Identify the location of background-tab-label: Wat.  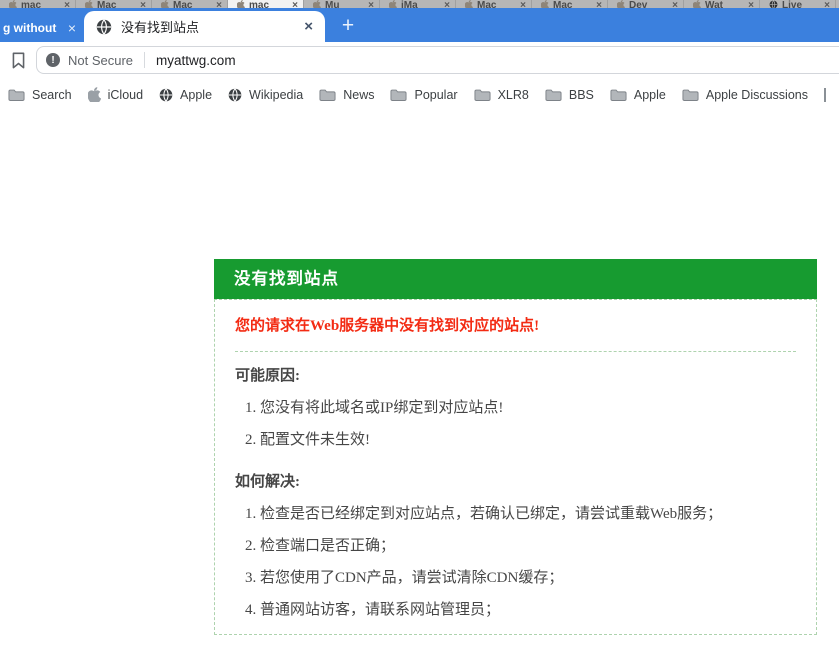
(714, 4).